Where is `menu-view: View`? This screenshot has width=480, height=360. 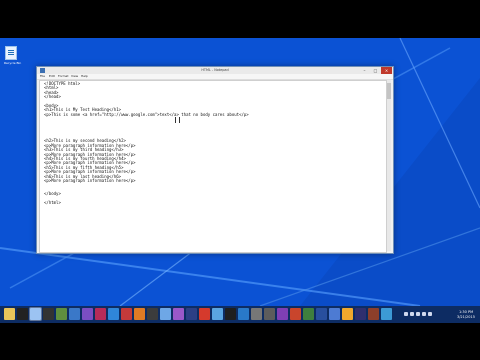
menu-view: View is located at coordinates (74, 76).